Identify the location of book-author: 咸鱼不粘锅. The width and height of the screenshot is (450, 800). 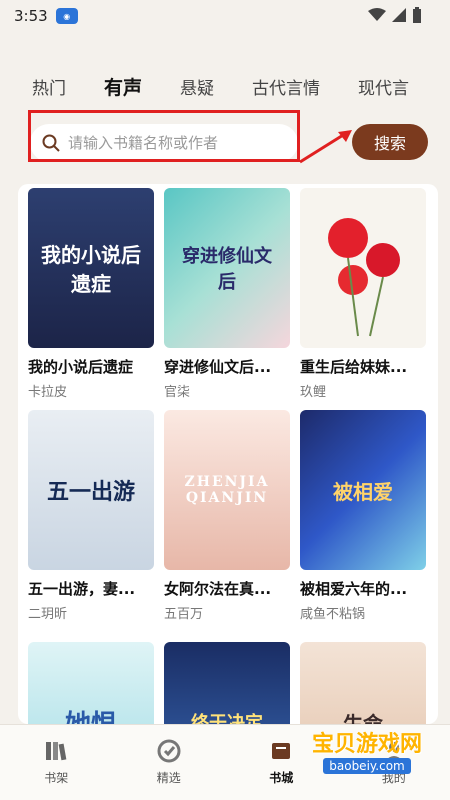
(333, 614).